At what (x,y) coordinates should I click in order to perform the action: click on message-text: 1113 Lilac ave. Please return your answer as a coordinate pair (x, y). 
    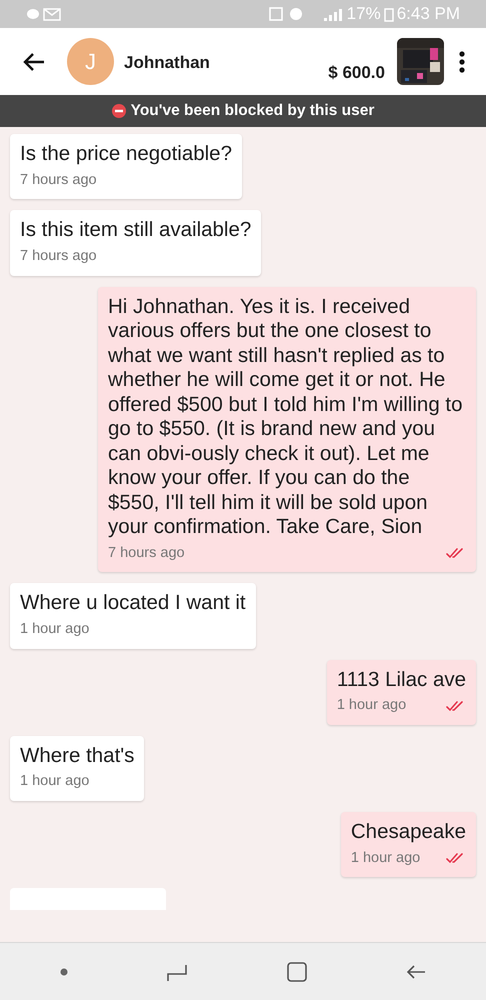
    Looking at the image, I should click on (401, 680).